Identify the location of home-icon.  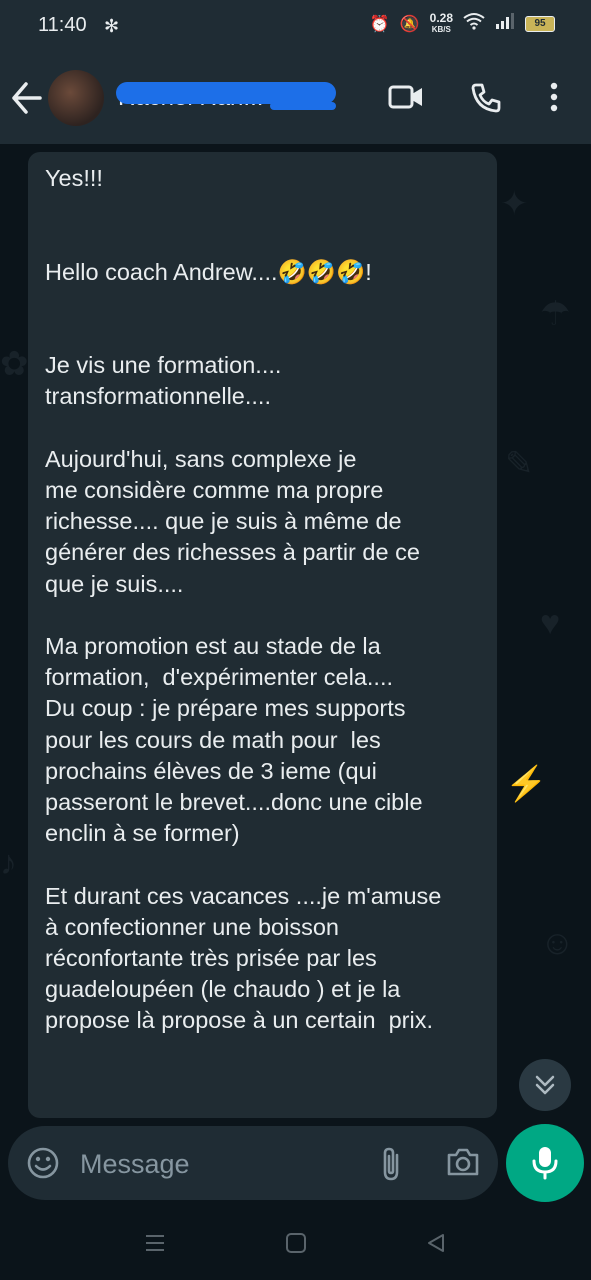
(296, 1245).